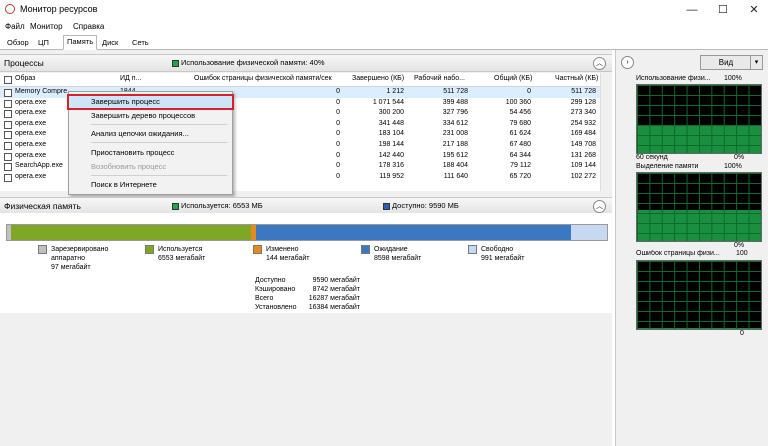 Image resolution: width=768 pixels, height=446 pixels. Describe the element at coordinates (395, 91) in the screenshot. I see `cell-3: 1 212` at that location.